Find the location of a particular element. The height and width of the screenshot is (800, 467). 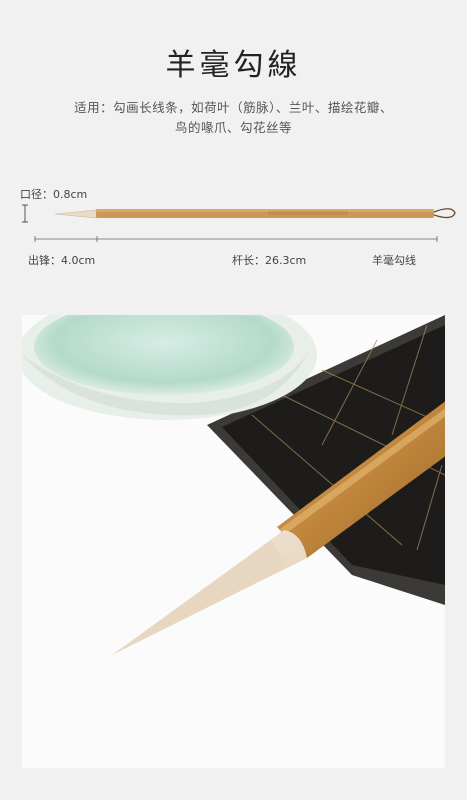

product-title: 羊毫勾線 is located at coordinates (233, 65).